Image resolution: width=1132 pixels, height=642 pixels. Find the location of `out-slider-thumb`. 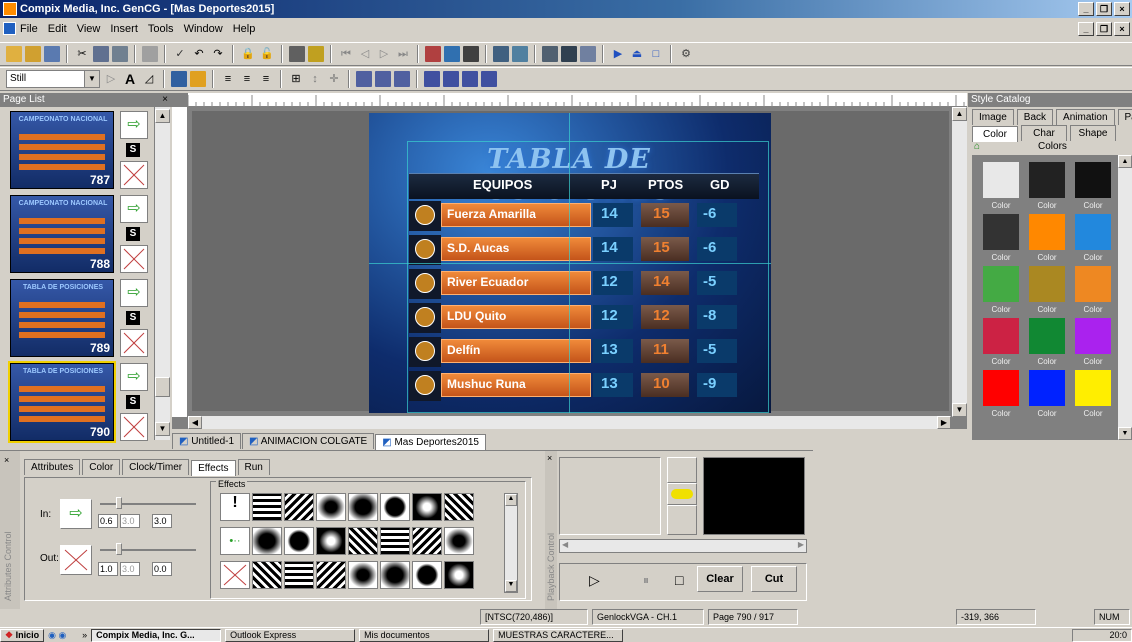

out-slider-thumb is located at coordinates (119, 549).